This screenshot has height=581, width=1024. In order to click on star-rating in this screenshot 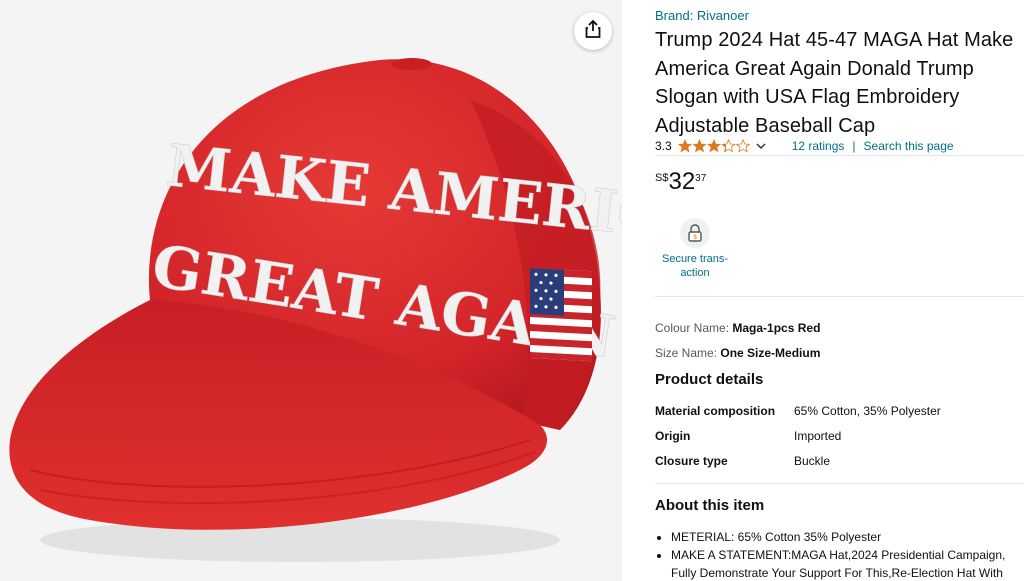, I will do `click(713, 146)`.